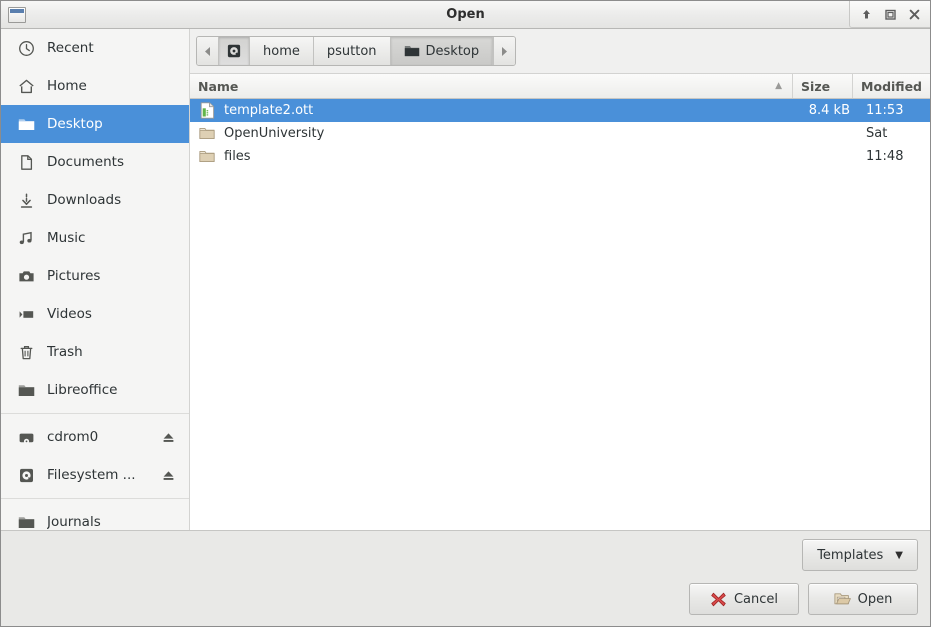 The image size is (931, 627). What do you see at coordinates (885, 156) in the screenshot?
I see `file-modified-cell: 11:48` at bounding box center [885, 156].